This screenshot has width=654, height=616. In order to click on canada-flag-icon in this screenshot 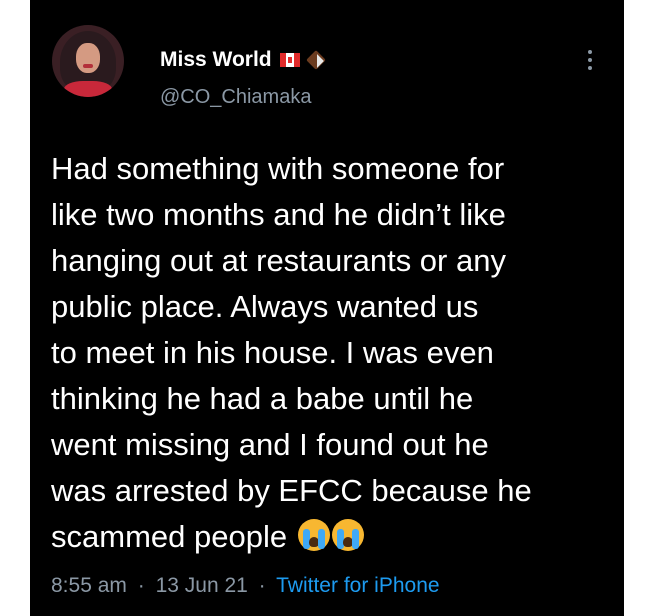, I will do `click(289, 60)`.